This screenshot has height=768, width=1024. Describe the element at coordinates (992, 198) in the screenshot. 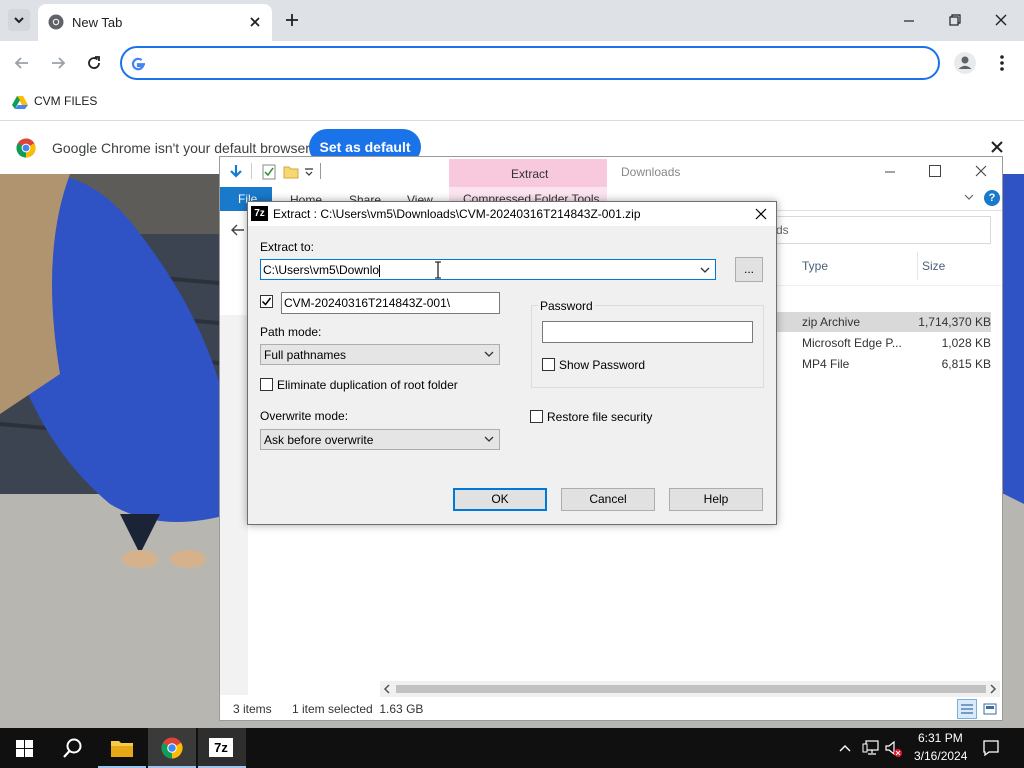

I see `help-icon: ?` at that location.